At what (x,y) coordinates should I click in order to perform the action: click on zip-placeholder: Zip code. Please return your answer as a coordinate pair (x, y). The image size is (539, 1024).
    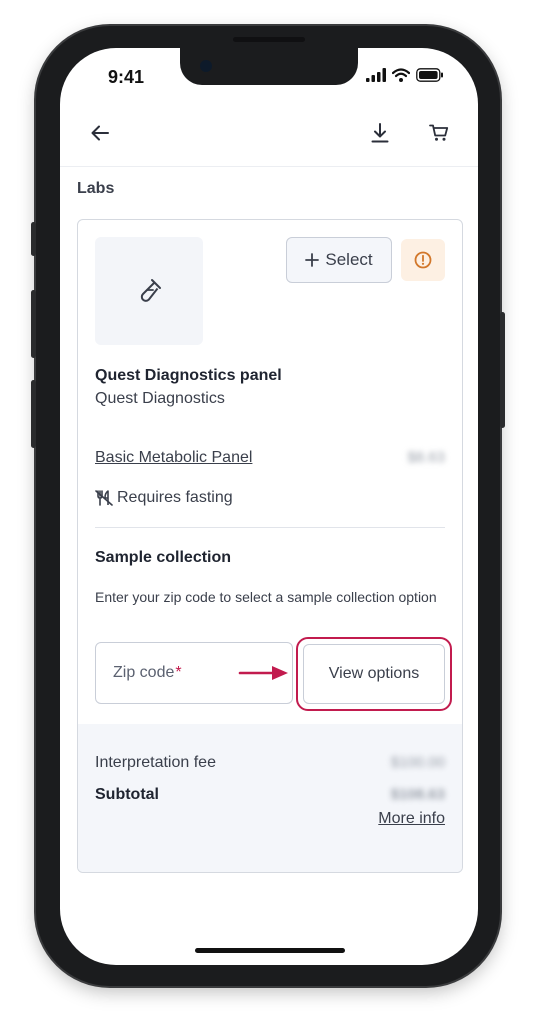
    Looking at the image, I should click on (144, 672).